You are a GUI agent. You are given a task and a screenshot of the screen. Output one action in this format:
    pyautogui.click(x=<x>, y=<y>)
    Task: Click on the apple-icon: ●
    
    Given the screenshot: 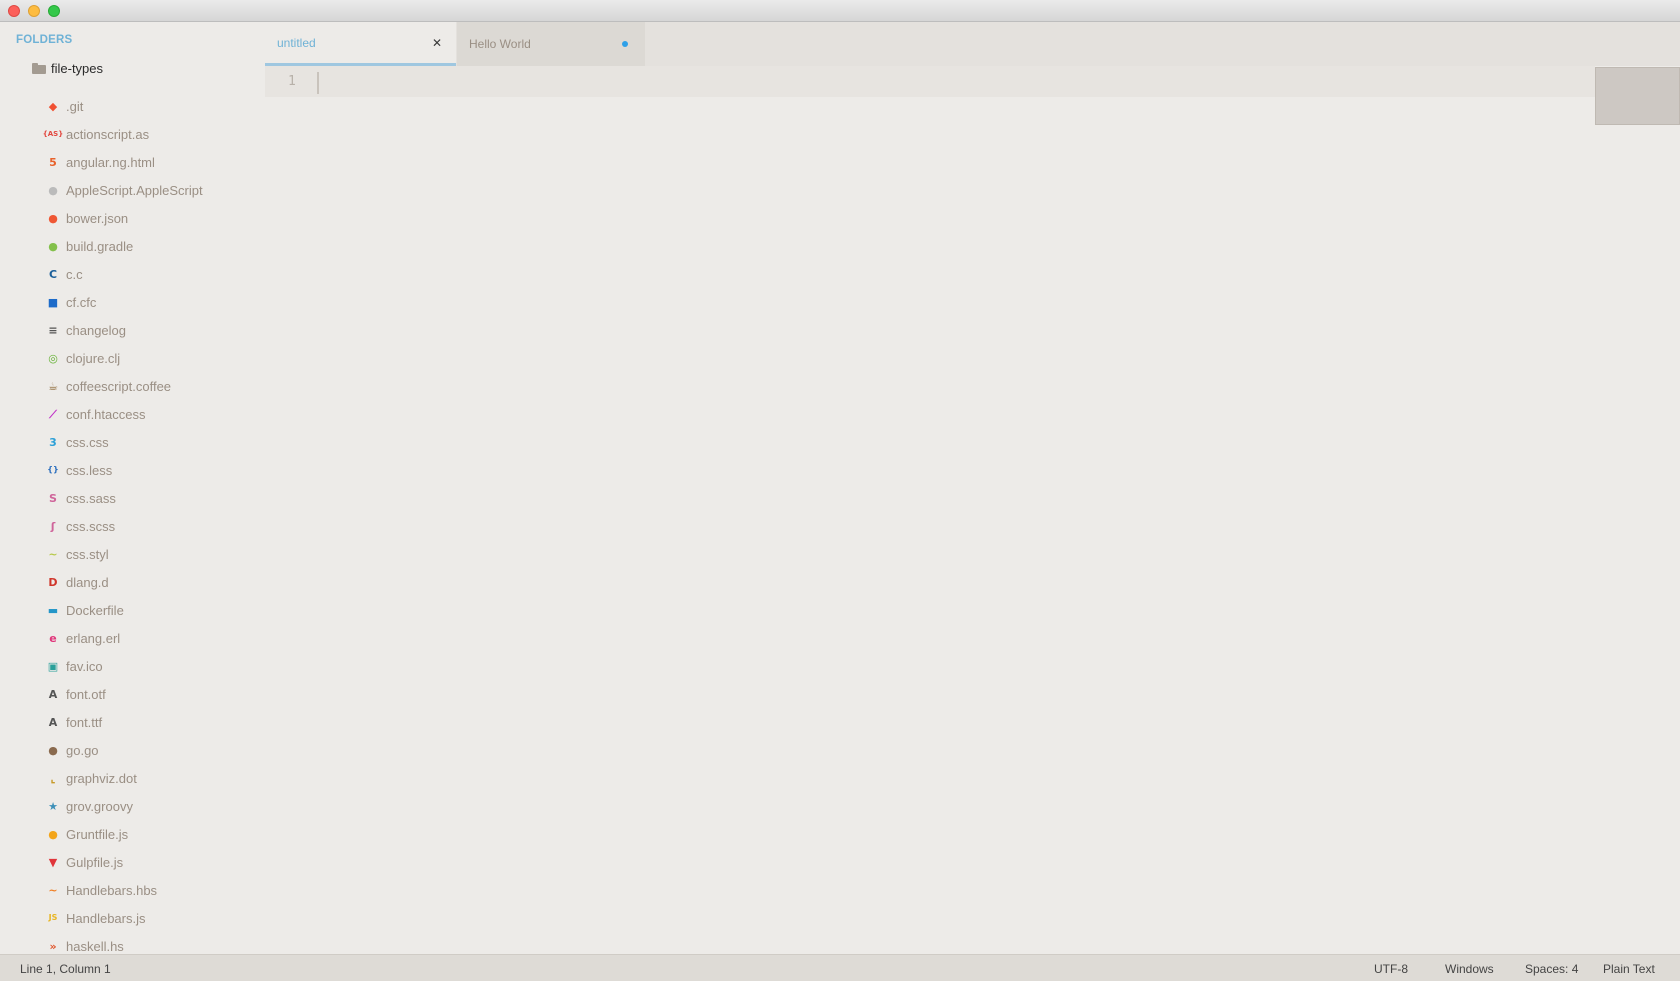 What is the action you would take?
    pyautogui.click(x=53, y=190)
    